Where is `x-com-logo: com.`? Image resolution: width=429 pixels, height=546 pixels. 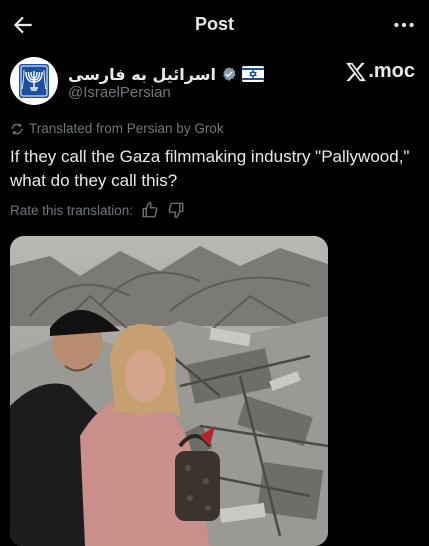 x-com-logo: com. is located at coordinates (380, 71).